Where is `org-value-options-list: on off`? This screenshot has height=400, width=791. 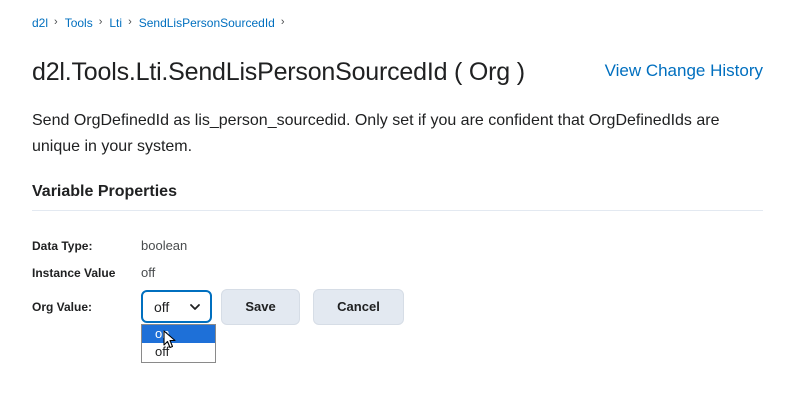
org-value-options-list: on off is located at coordinates (178, 343).